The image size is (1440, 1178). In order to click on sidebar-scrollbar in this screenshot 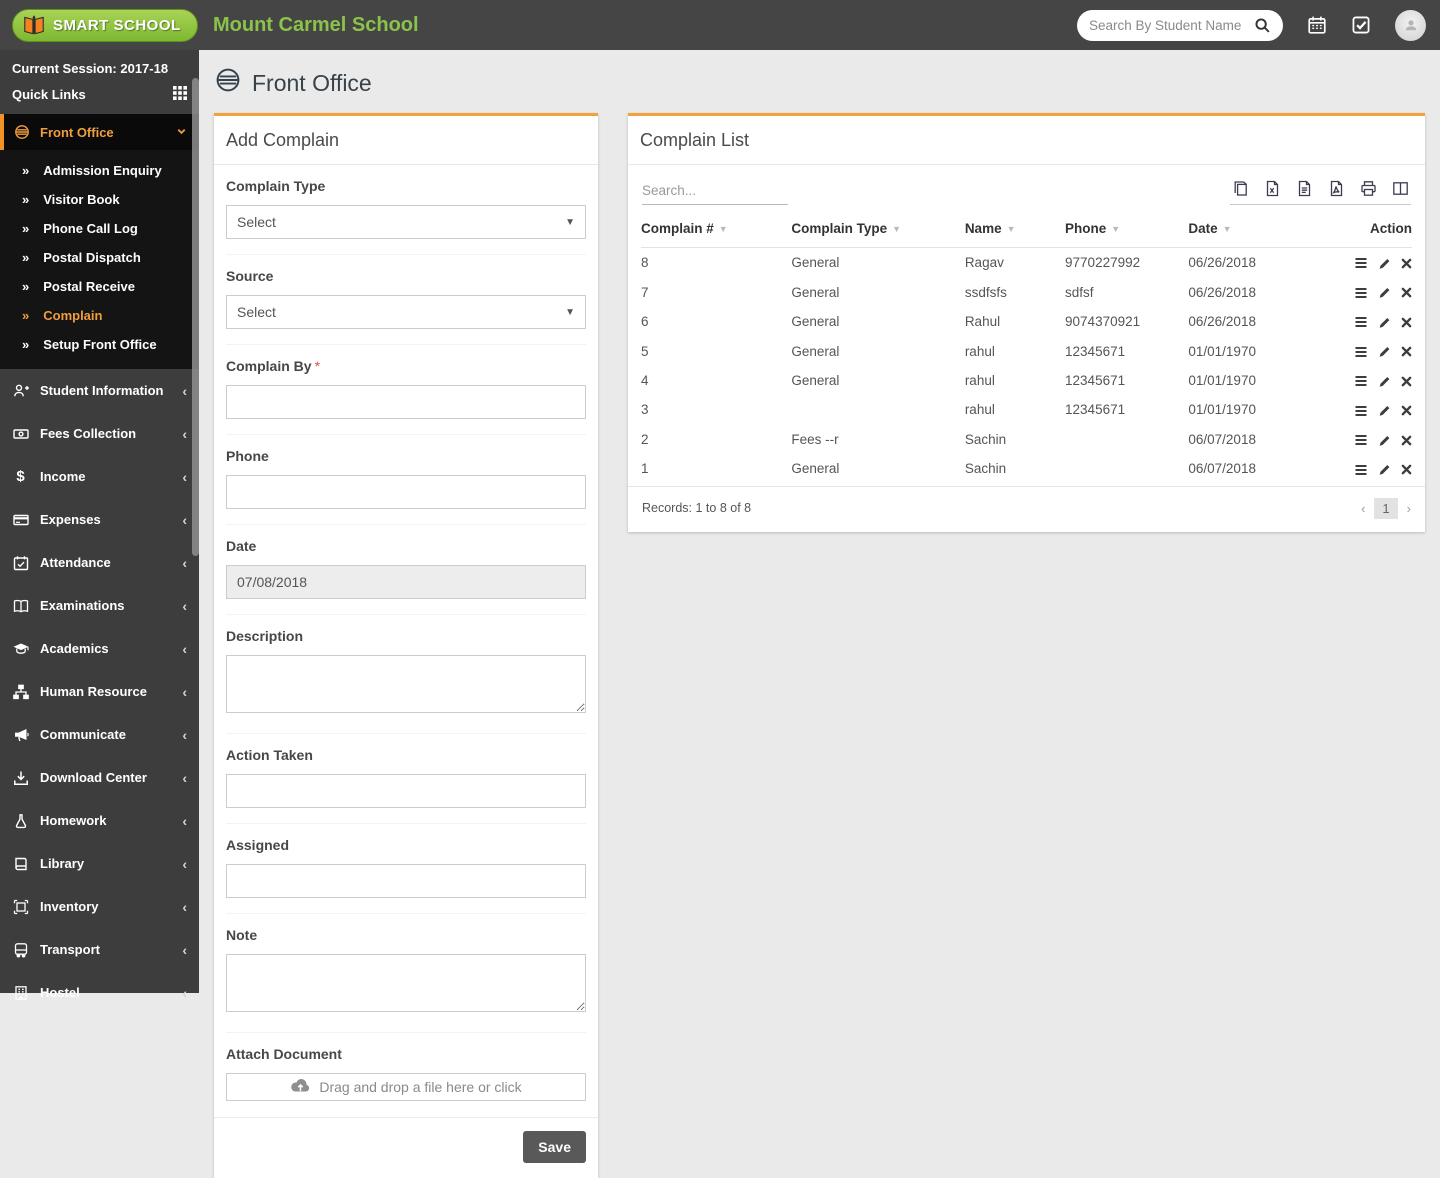, I will do `click(195, 317)`.